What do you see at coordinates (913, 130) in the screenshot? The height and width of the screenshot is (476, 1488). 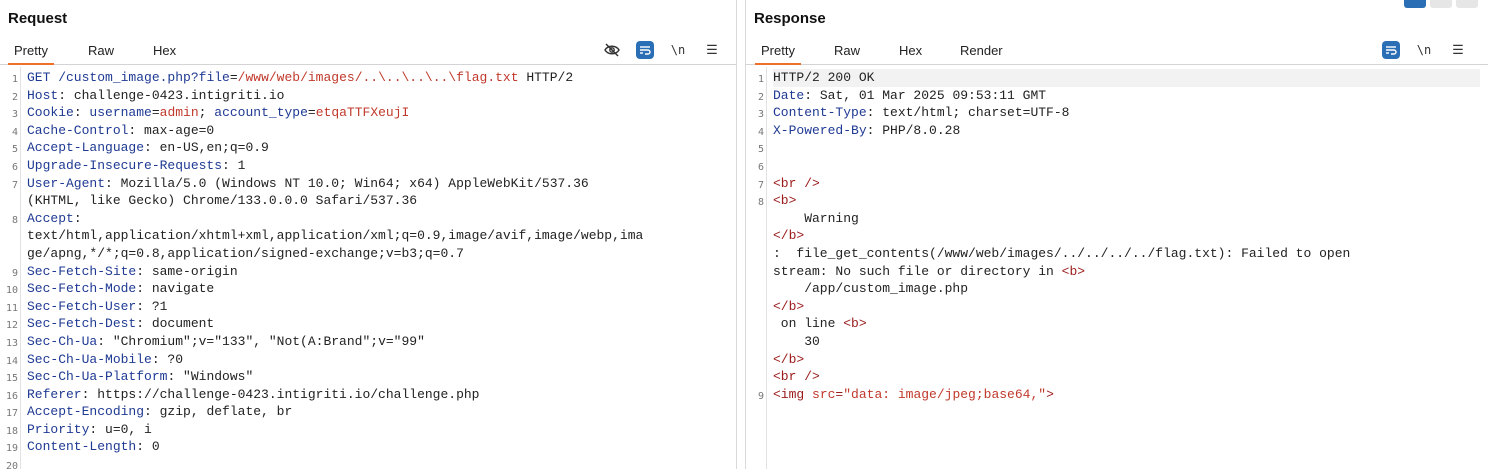 I see `code-token: : PHP/8.0.28` at bounding box center [913, 130].